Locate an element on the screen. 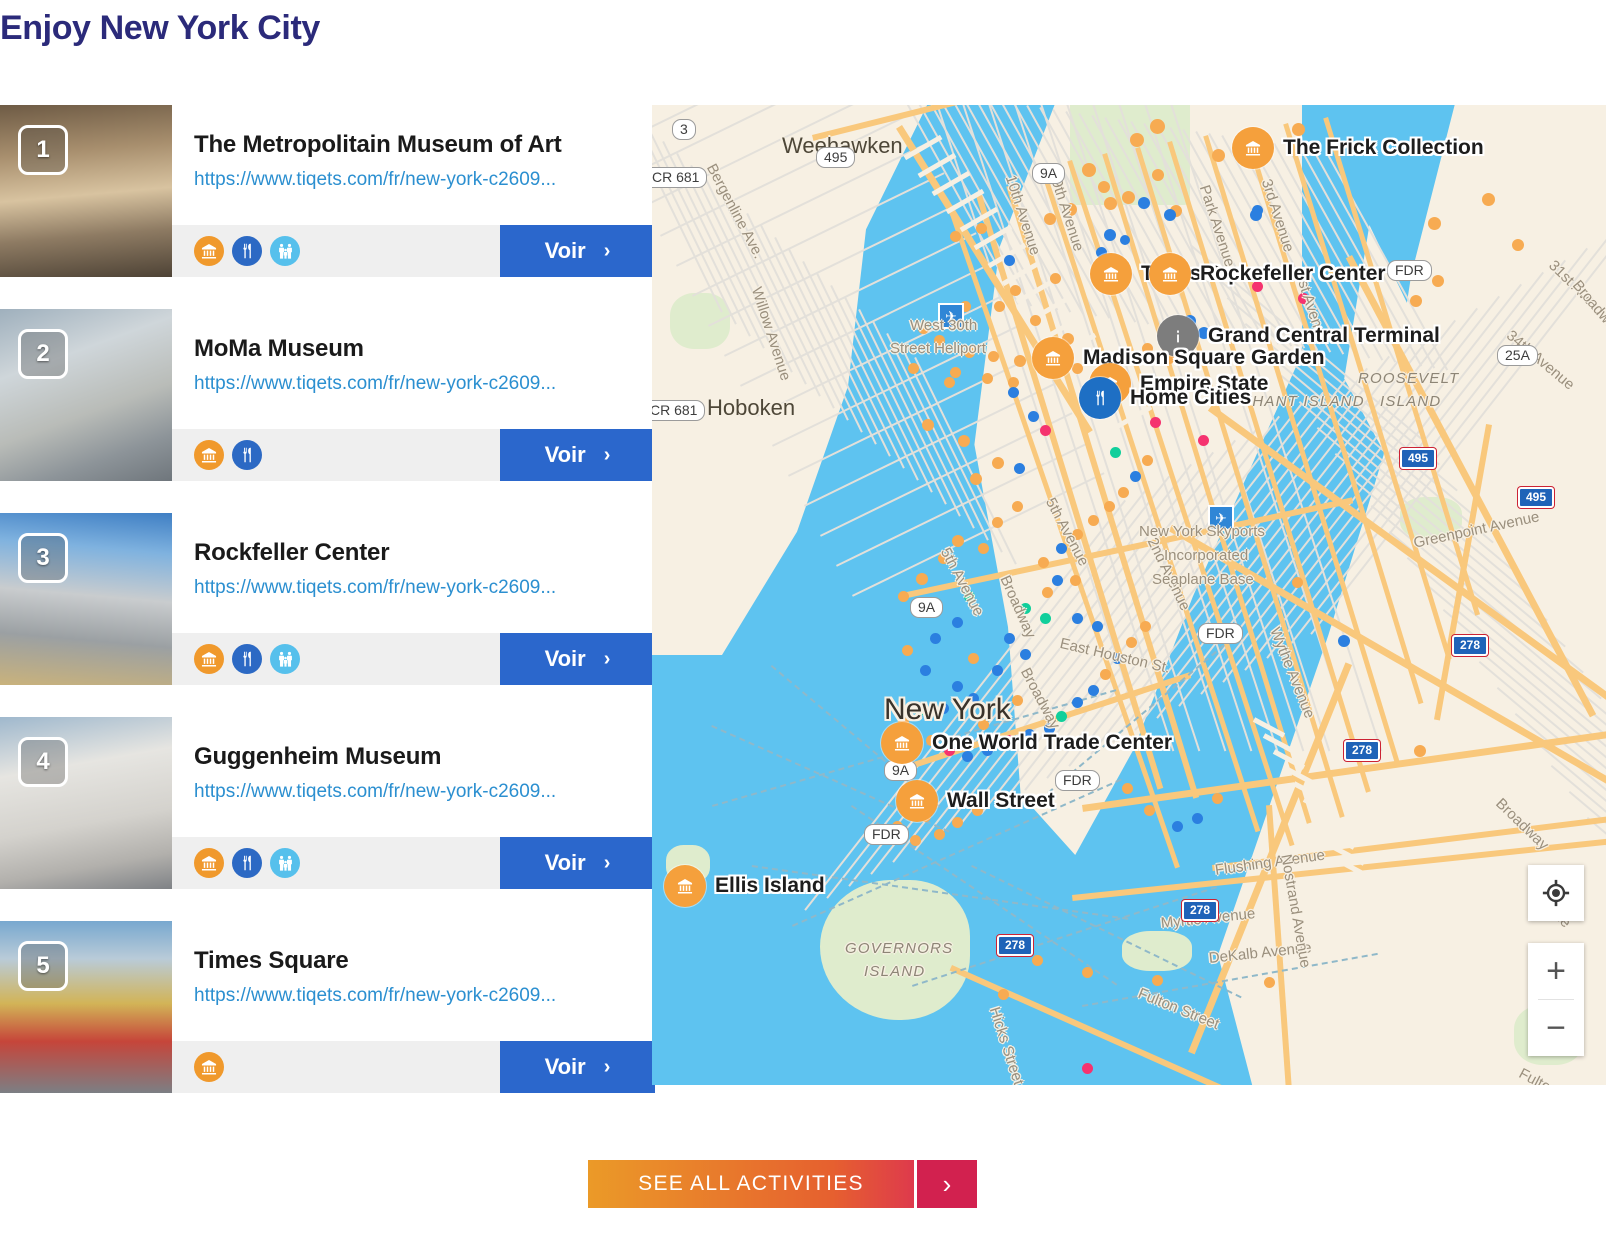 Image resolution: width=1606 pixels, height=1240 pixels. zoom-in-button: + is located at coordinates (1556, 971).